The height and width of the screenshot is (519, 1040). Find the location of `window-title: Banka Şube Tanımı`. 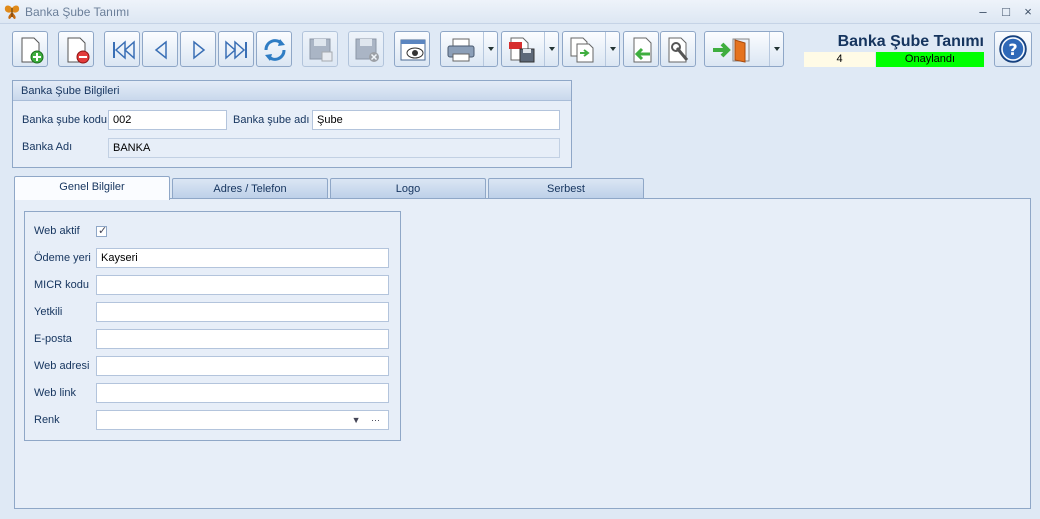

window-title: Banka Şube Tanımı is located at coordinates (77, 12).